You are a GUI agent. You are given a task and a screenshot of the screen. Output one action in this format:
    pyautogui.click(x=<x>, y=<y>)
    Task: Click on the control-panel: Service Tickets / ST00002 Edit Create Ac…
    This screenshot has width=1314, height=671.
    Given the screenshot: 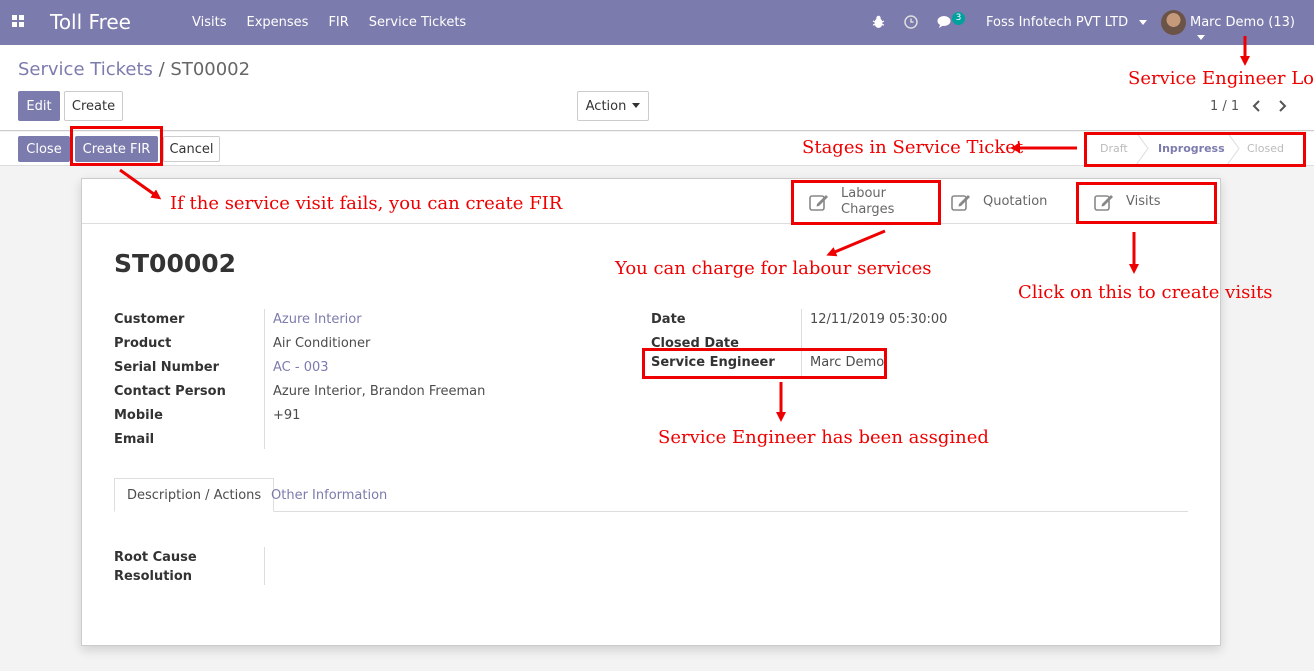 What is the action you would take?
    pyautogui.click(x=657, y=88)
    